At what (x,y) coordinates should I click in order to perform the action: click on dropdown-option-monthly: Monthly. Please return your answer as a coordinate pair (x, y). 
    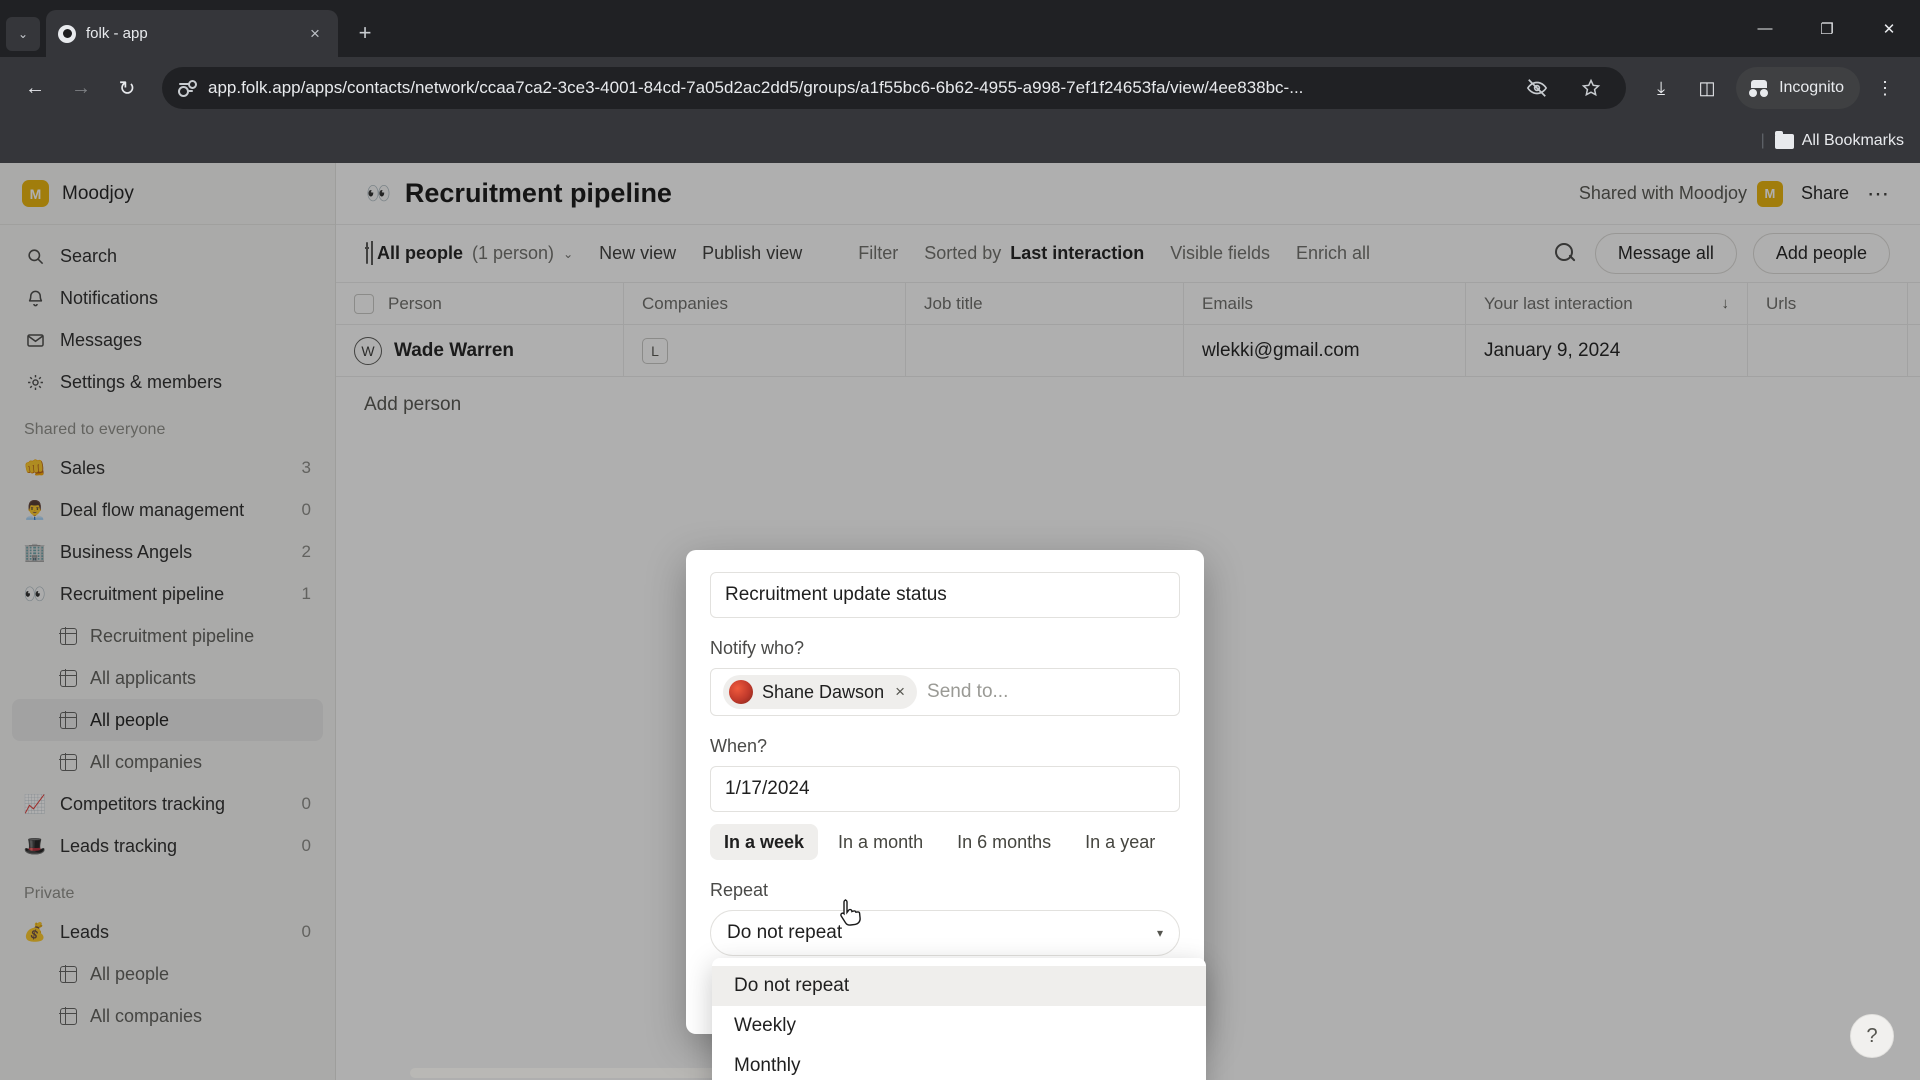
    Looking at the image, I should click on (959, 1063).